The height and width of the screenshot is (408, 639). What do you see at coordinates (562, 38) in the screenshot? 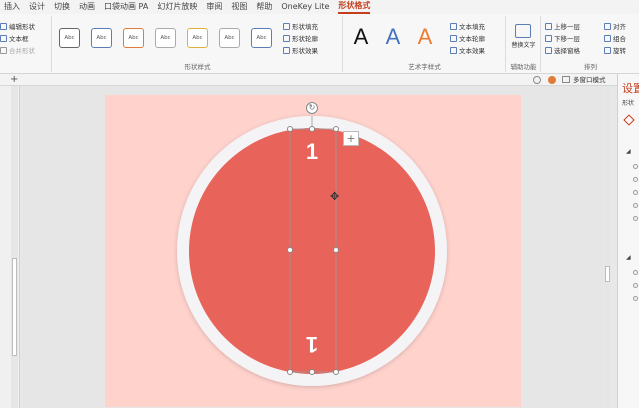
I see `send-backward-button: 下移一层` at bounding box center [562, 38].